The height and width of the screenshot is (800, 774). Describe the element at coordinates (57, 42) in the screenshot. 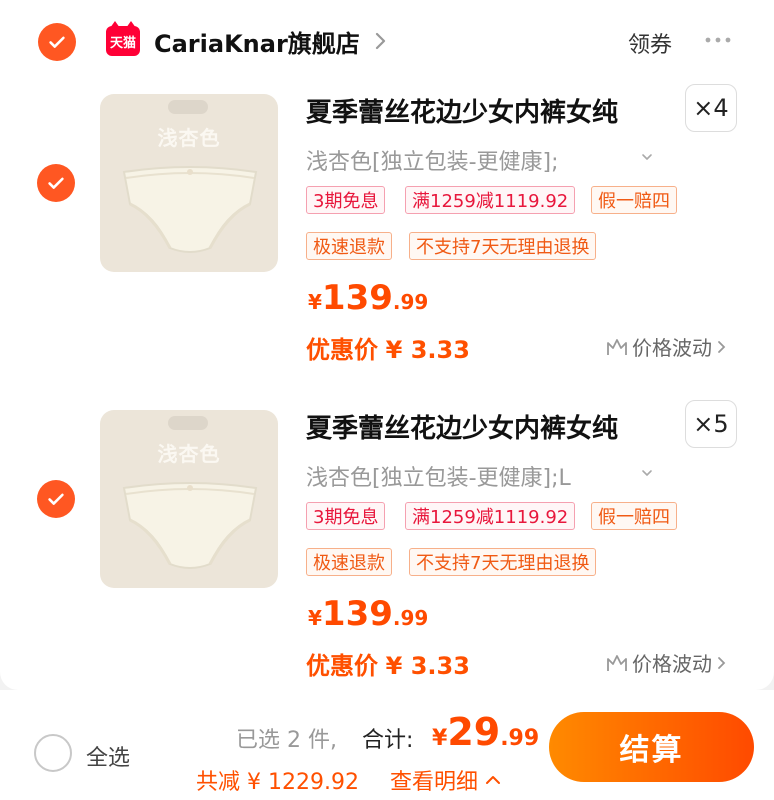

I see `shop-check-icon` at that location.